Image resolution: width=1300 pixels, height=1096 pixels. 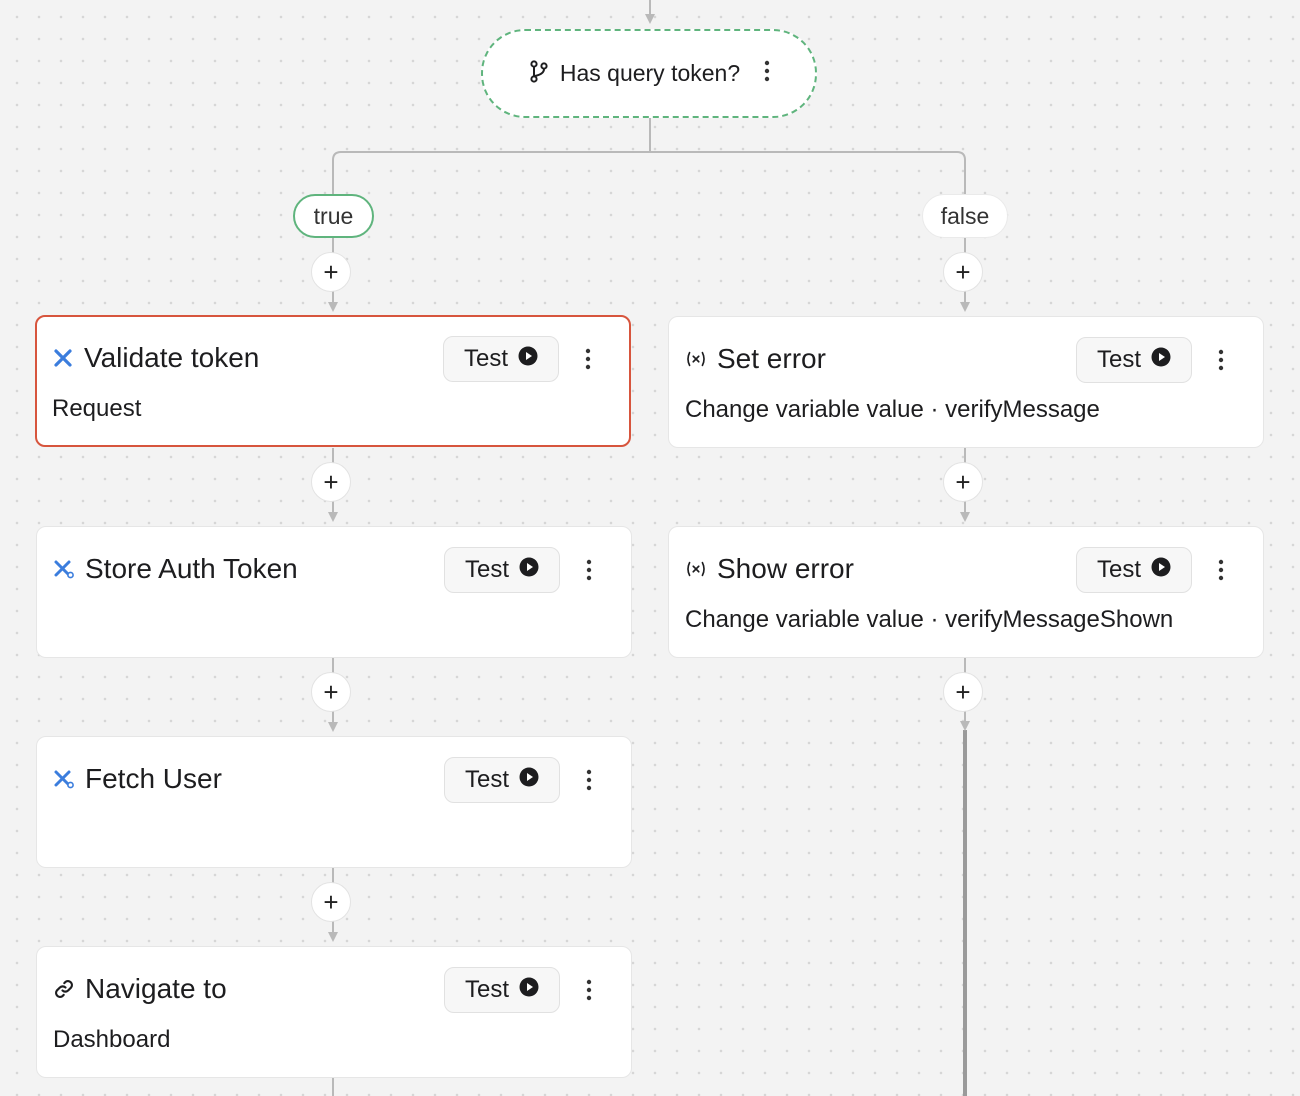 I want to click on branch-icon, so click(x=539, y=74).